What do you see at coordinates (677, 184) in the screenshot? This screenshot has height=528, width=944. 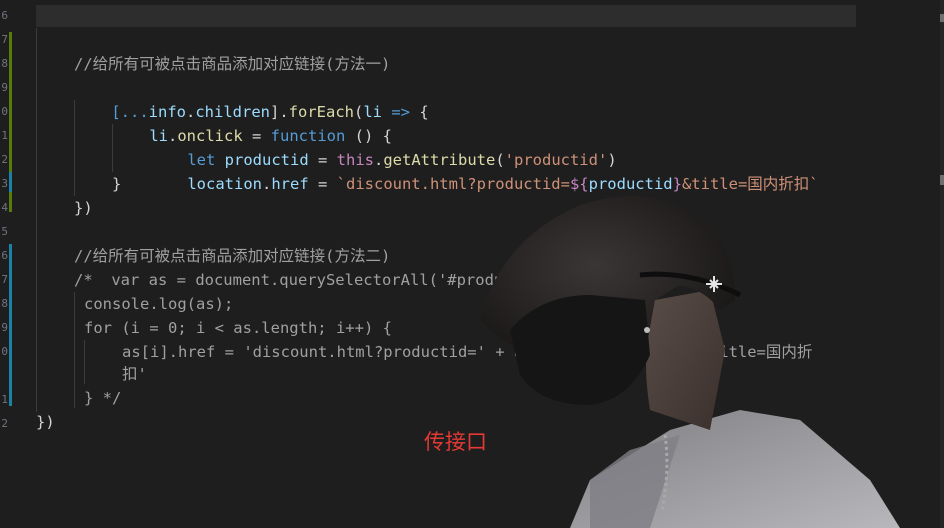 I see `template-interpolation: }` at bounding box center [677, 184].